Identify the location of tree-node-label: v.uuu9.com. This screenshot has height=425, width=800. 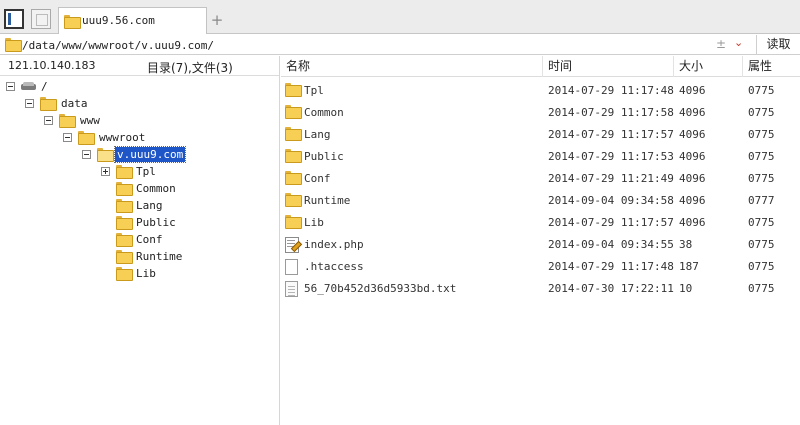
(150, 154).